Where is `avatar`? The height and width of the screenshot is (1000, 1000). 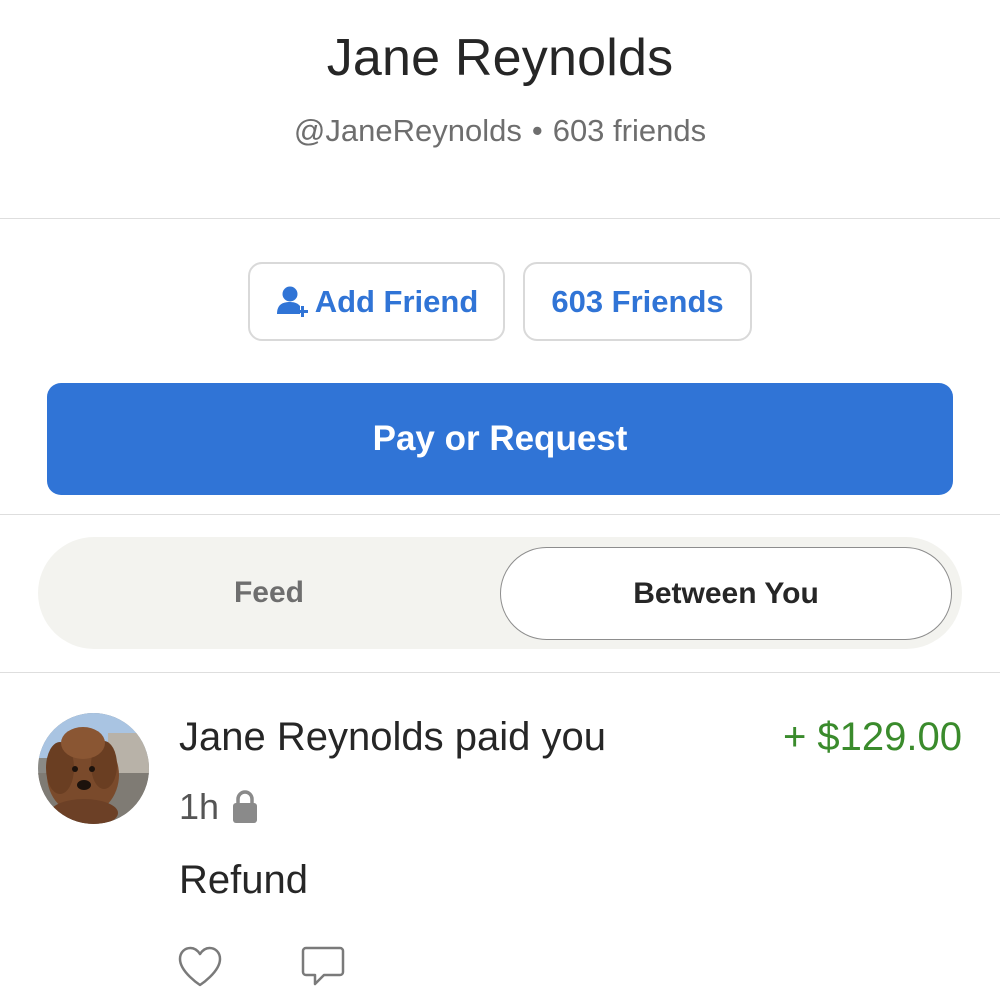 avatar is located at coordinates (93, 768).